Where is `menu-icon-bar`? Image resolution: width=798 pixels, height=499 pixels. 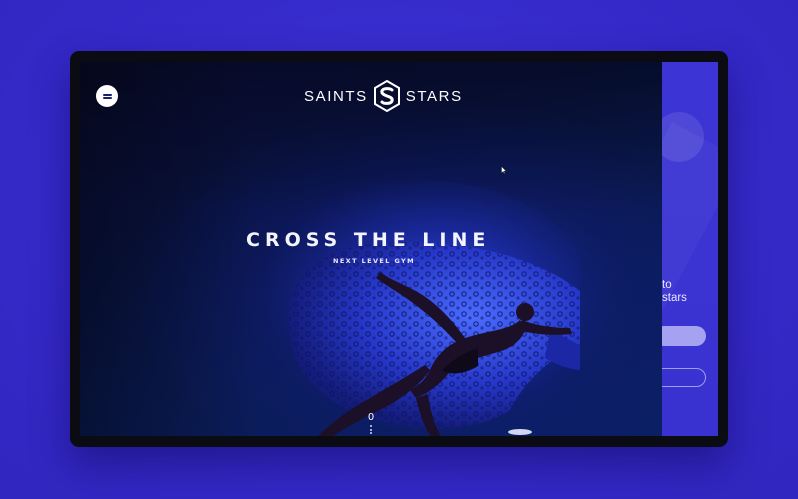 menu-icon-bar is located at coordinates (107, 98).